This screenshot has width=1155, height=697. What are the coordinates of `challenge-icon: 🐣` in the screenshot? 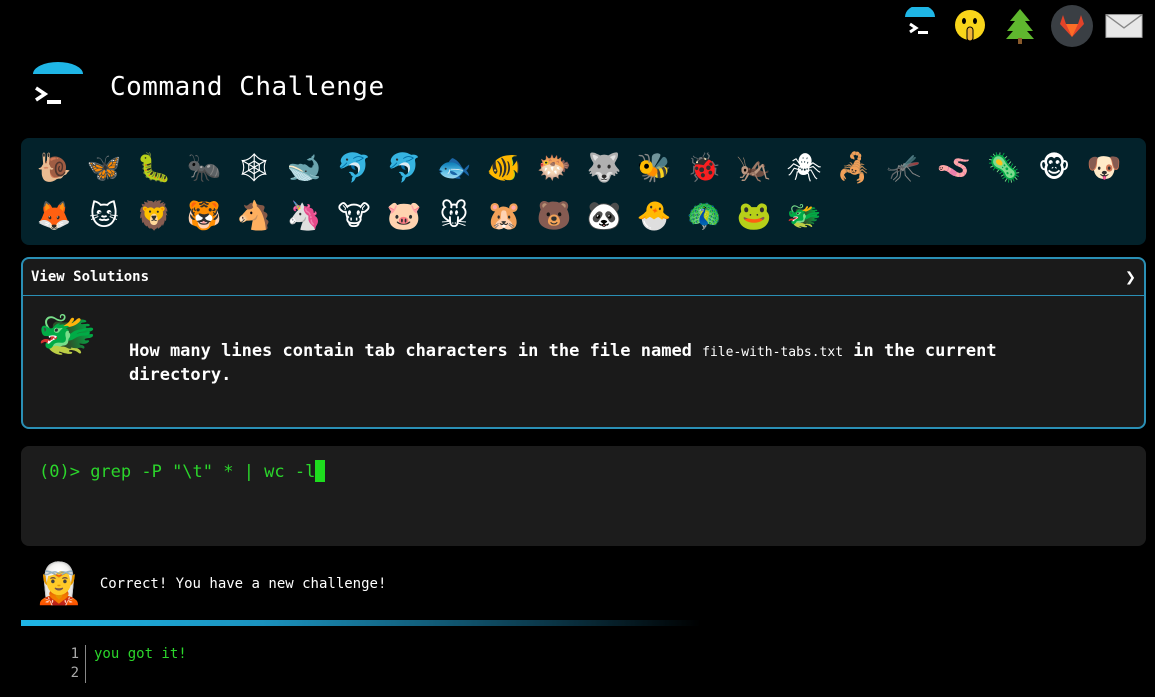 It's located at (654, 216).